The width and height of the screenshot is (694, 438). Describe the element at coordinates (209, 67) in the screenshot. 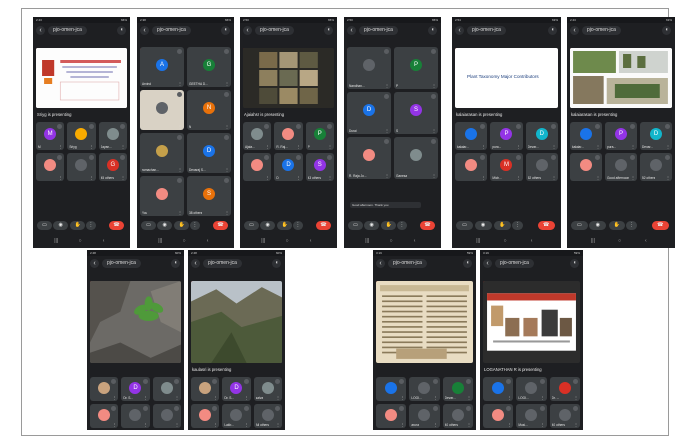

I see `participant-tile: G GEETHA D... ⋮` at that location.